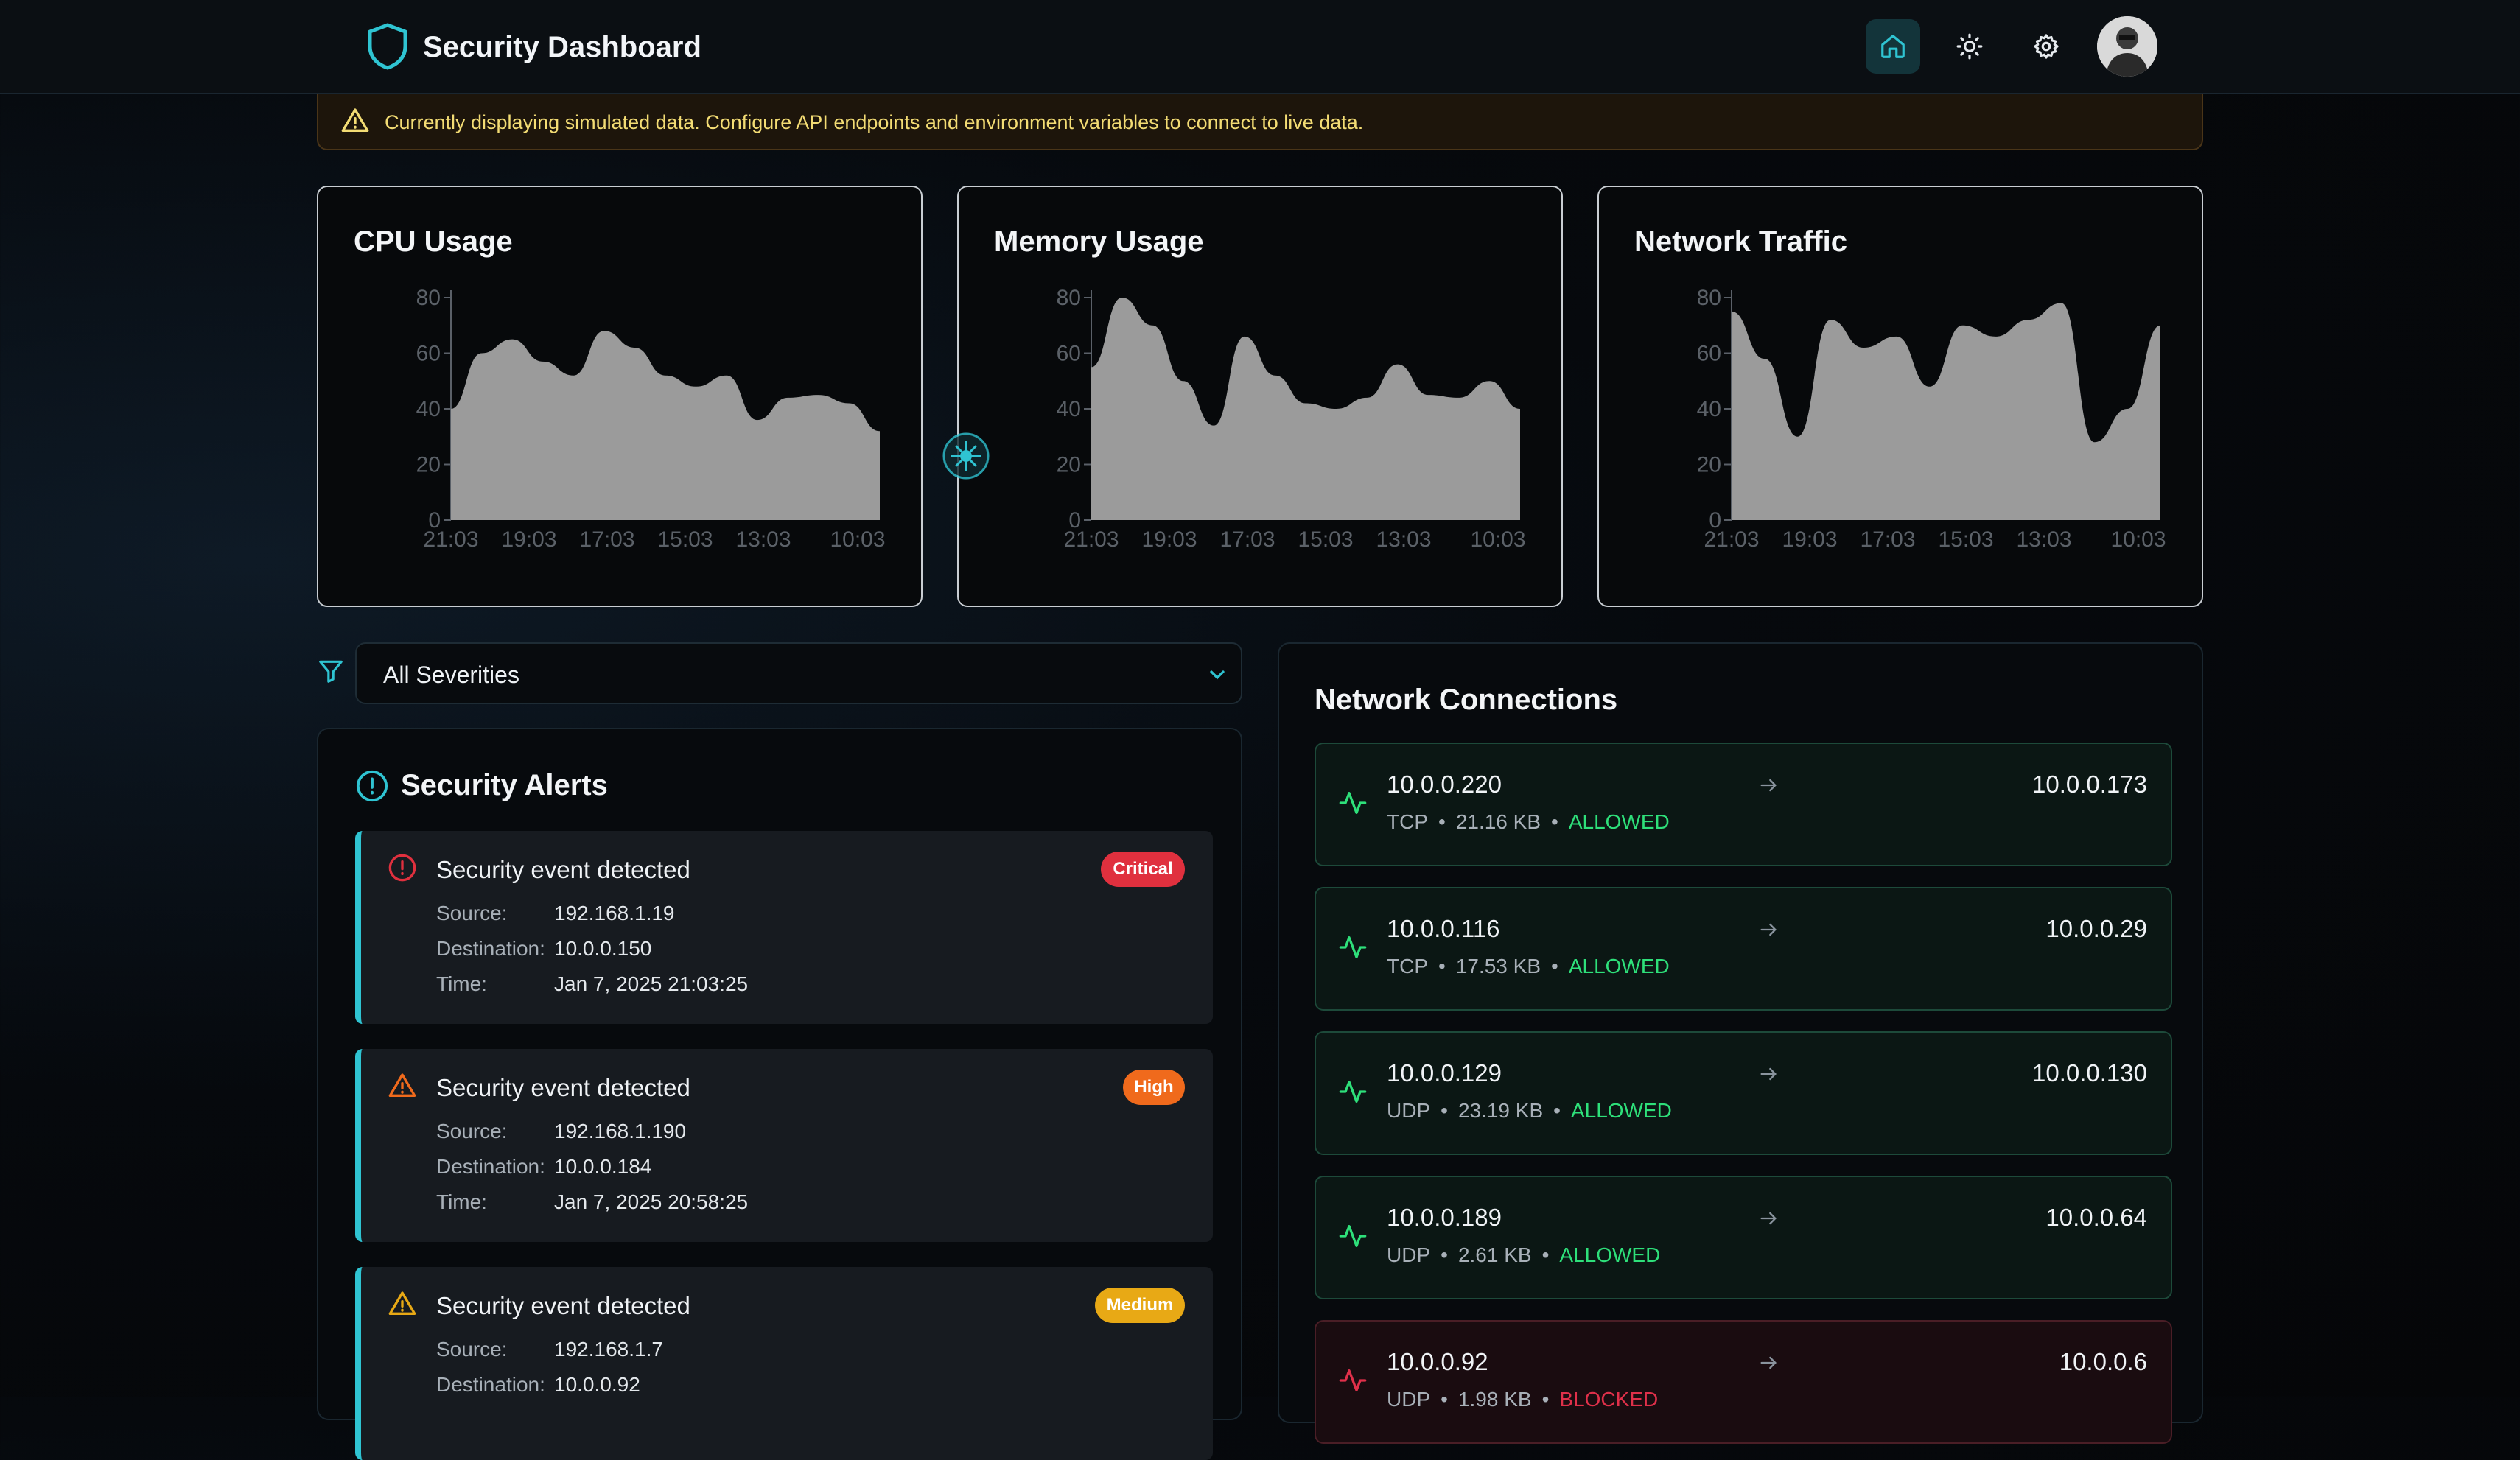  What do you see at coordinates (1494, 1399) in the screenshot?
I see `data-size: 1.98 KB` at bounding box center [1494, 1399].